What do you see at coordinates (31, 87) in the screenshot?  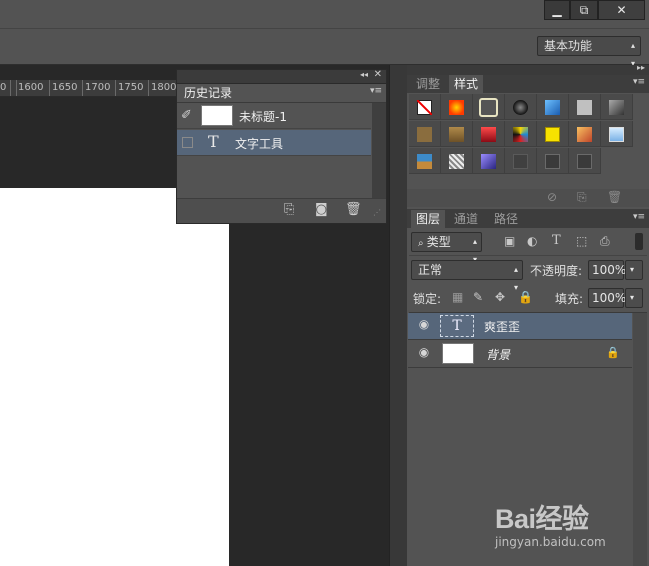 I see `ruler-tick-label: 1600` at bounding box center [31, 87].